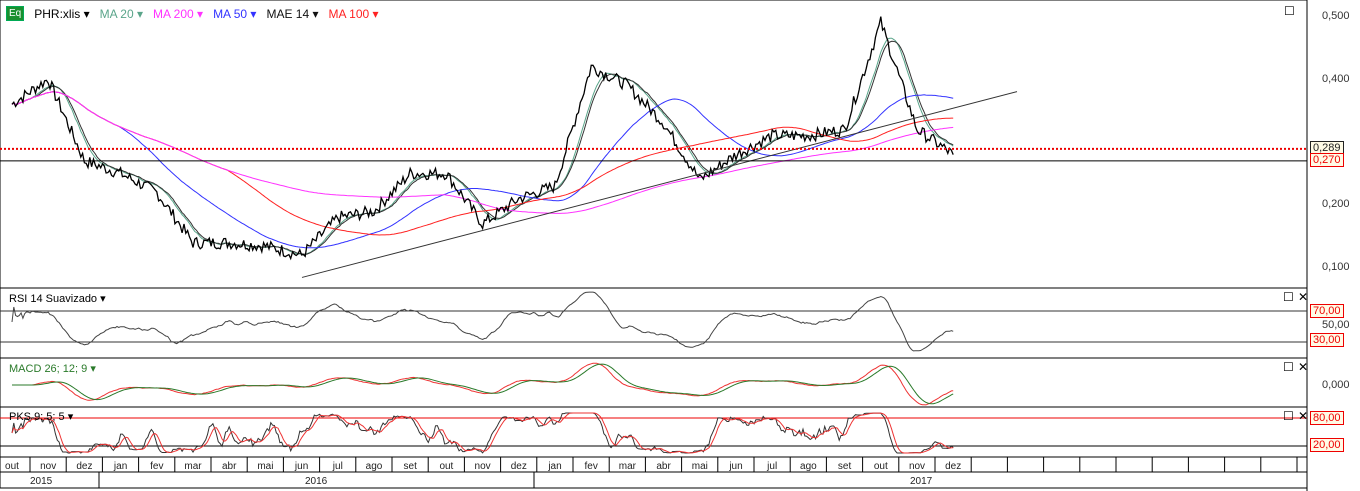  Describe the element at coordinates (292, 14) in the screenshot. I see `legend-mae14: MAE 14 ▾` at that location.